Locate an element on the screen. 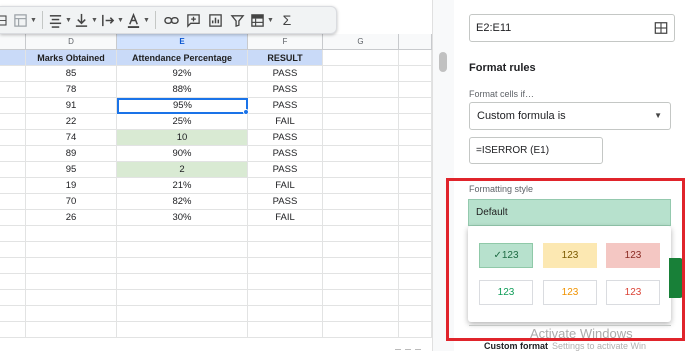 The image size is (700, 351). cell-marks: 26 is located at coordinates (71, 218).